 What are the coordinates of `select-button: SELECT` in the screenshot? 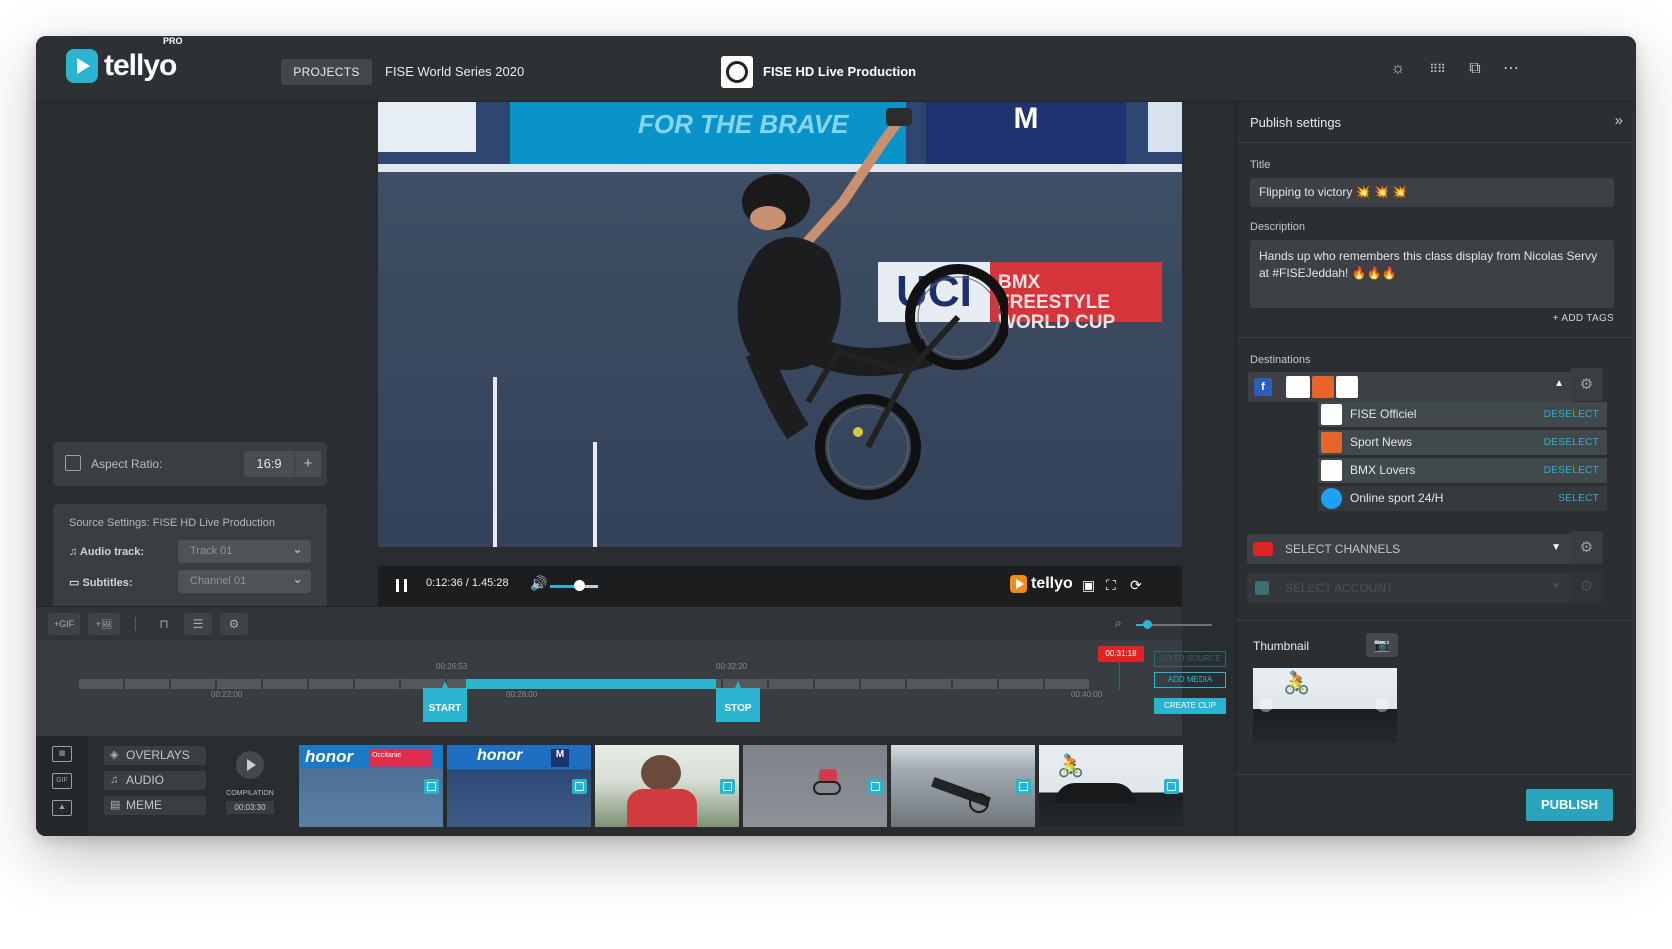 It's located at (1578, 498).